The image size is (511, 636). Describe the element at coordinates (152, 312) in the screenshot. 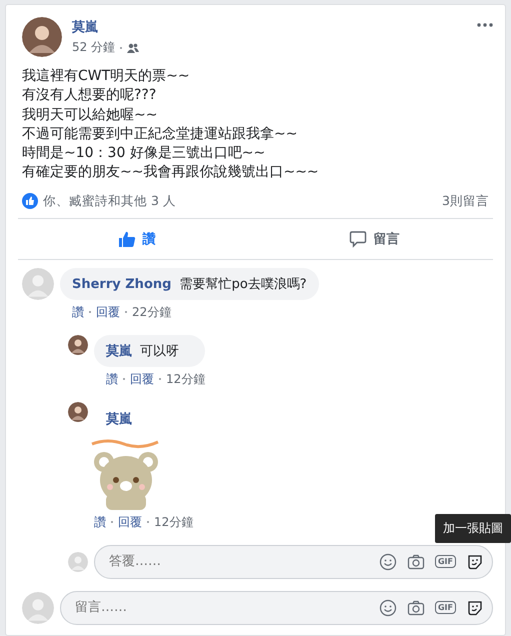

I see `comment-time: 22分鐘` at that location.